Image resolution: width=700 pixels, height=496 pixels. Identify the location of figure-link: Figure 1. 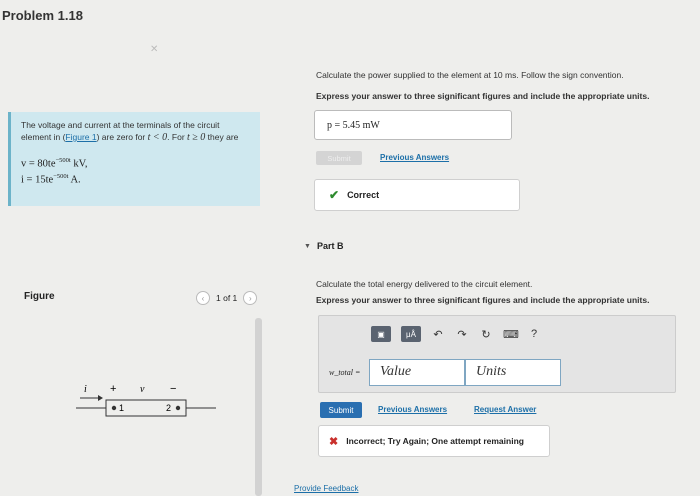
(80, 137).